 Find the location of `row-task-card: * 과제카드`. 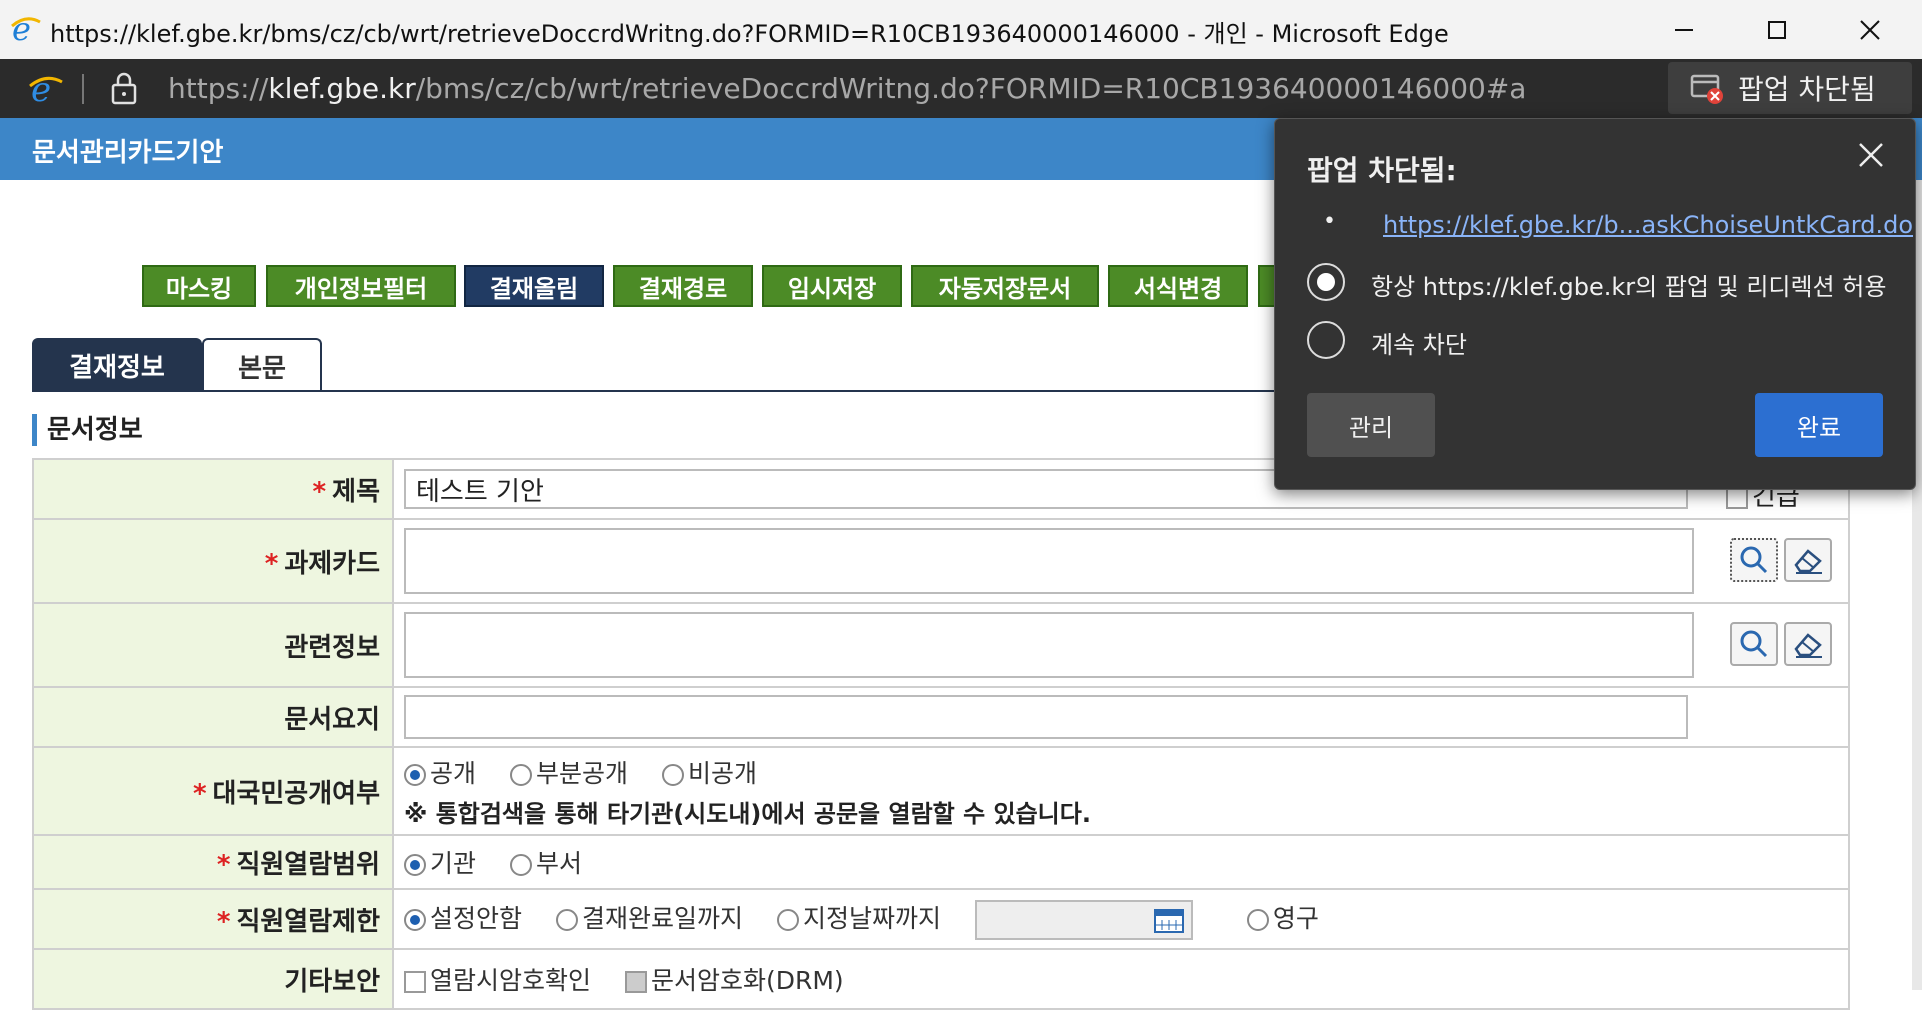

row-task-card: * 과제카드 is located at coordinates (941, 561).